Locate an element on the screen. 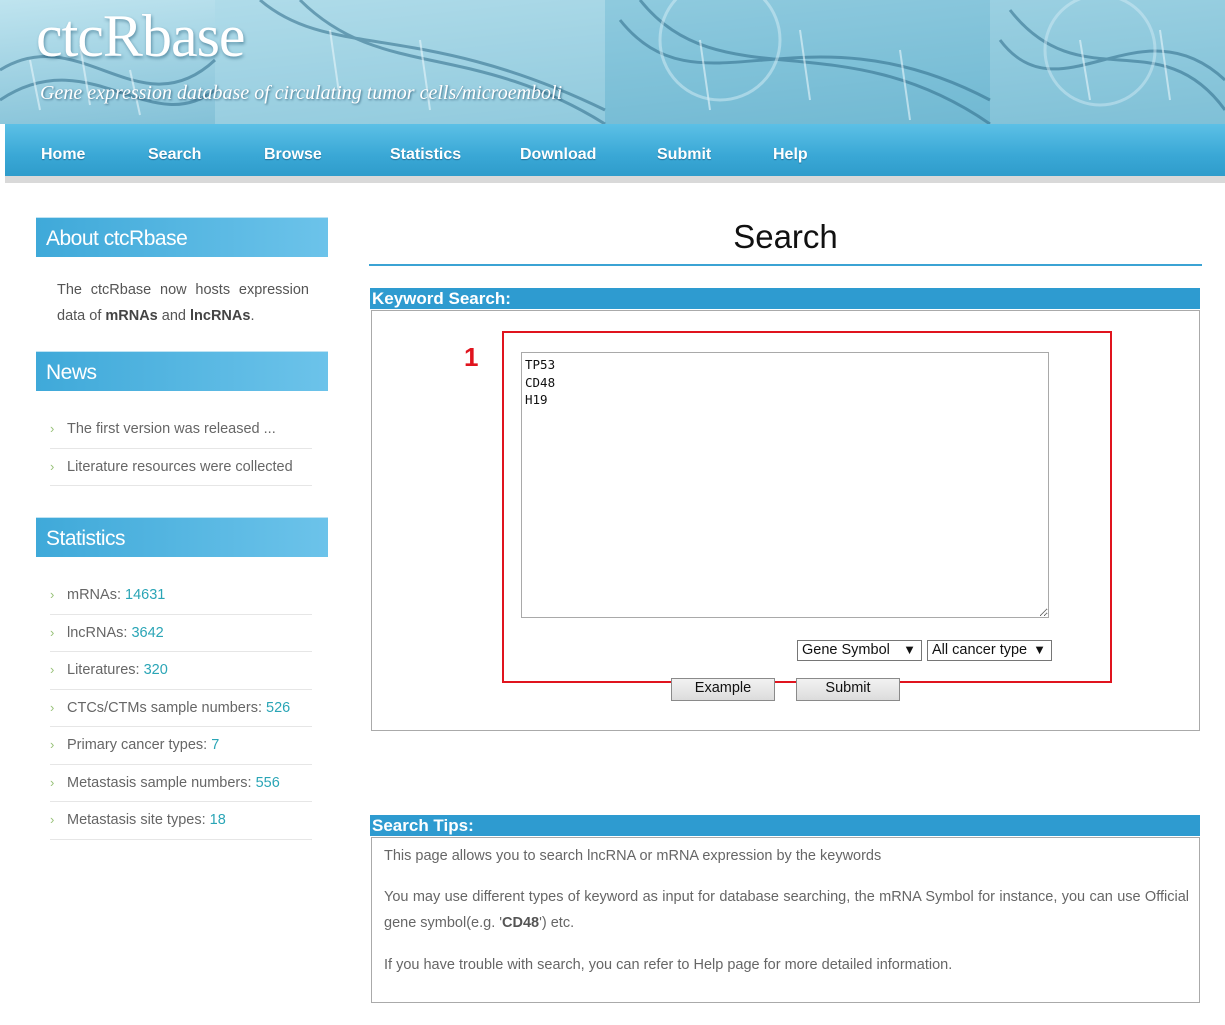 The image size is (1225, 1025). news-item: › Literature resources were collected is located at coordinates (181, 467).